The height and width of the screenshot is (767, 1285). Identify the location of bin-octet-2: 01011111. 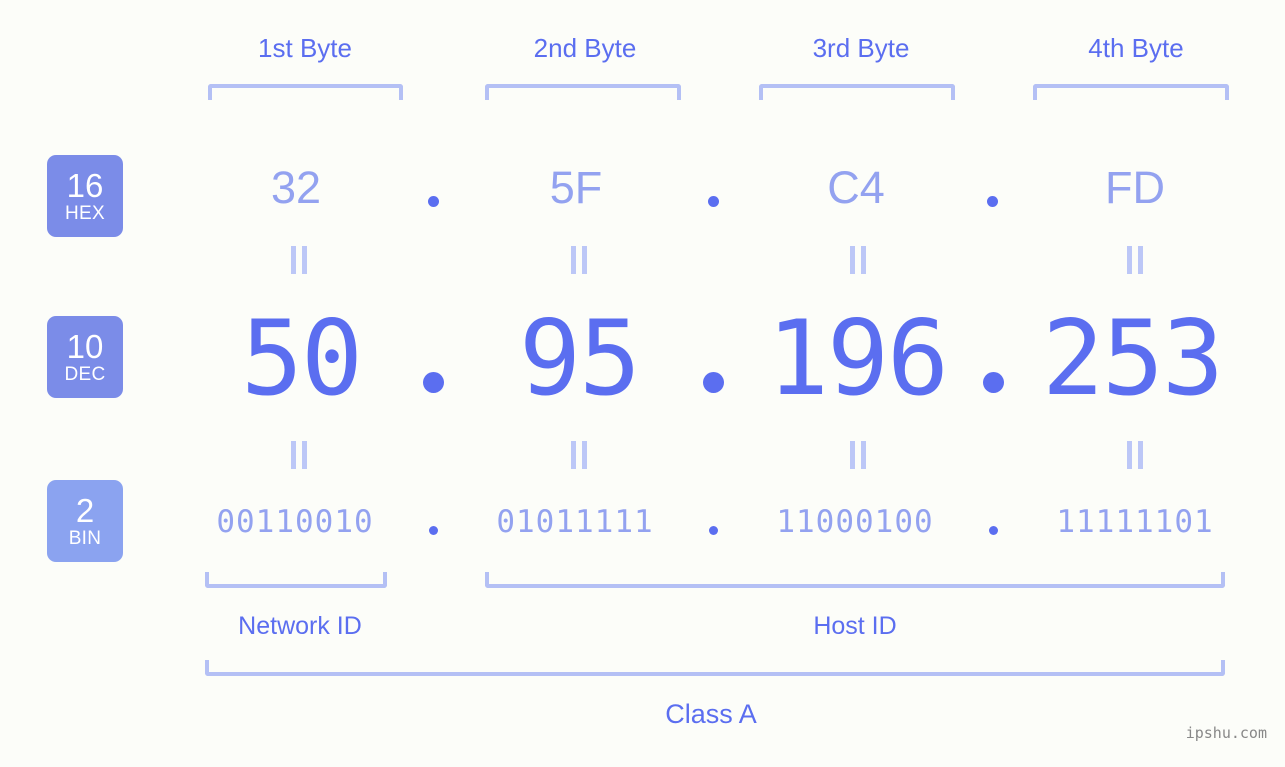
(575, 522).